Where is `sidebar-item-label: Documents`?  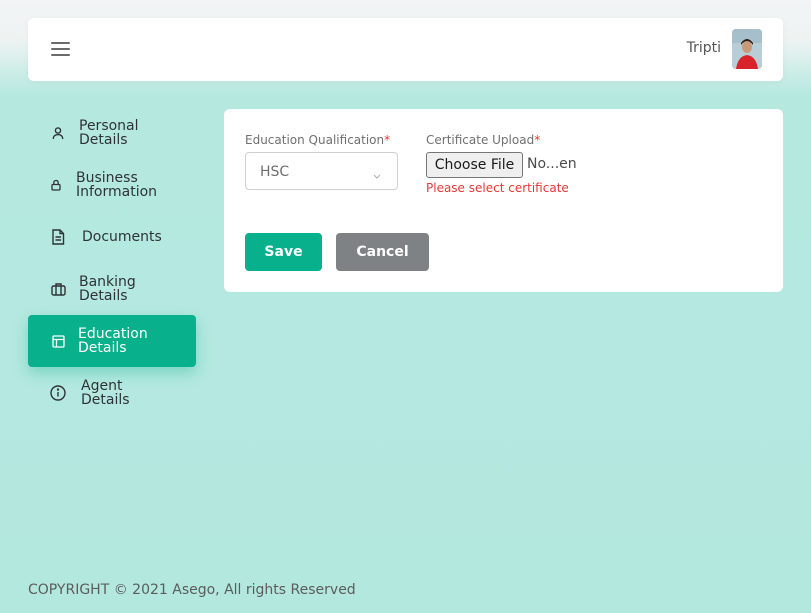 sidebar-item-label: Documents is located at coordinates (122, 237).